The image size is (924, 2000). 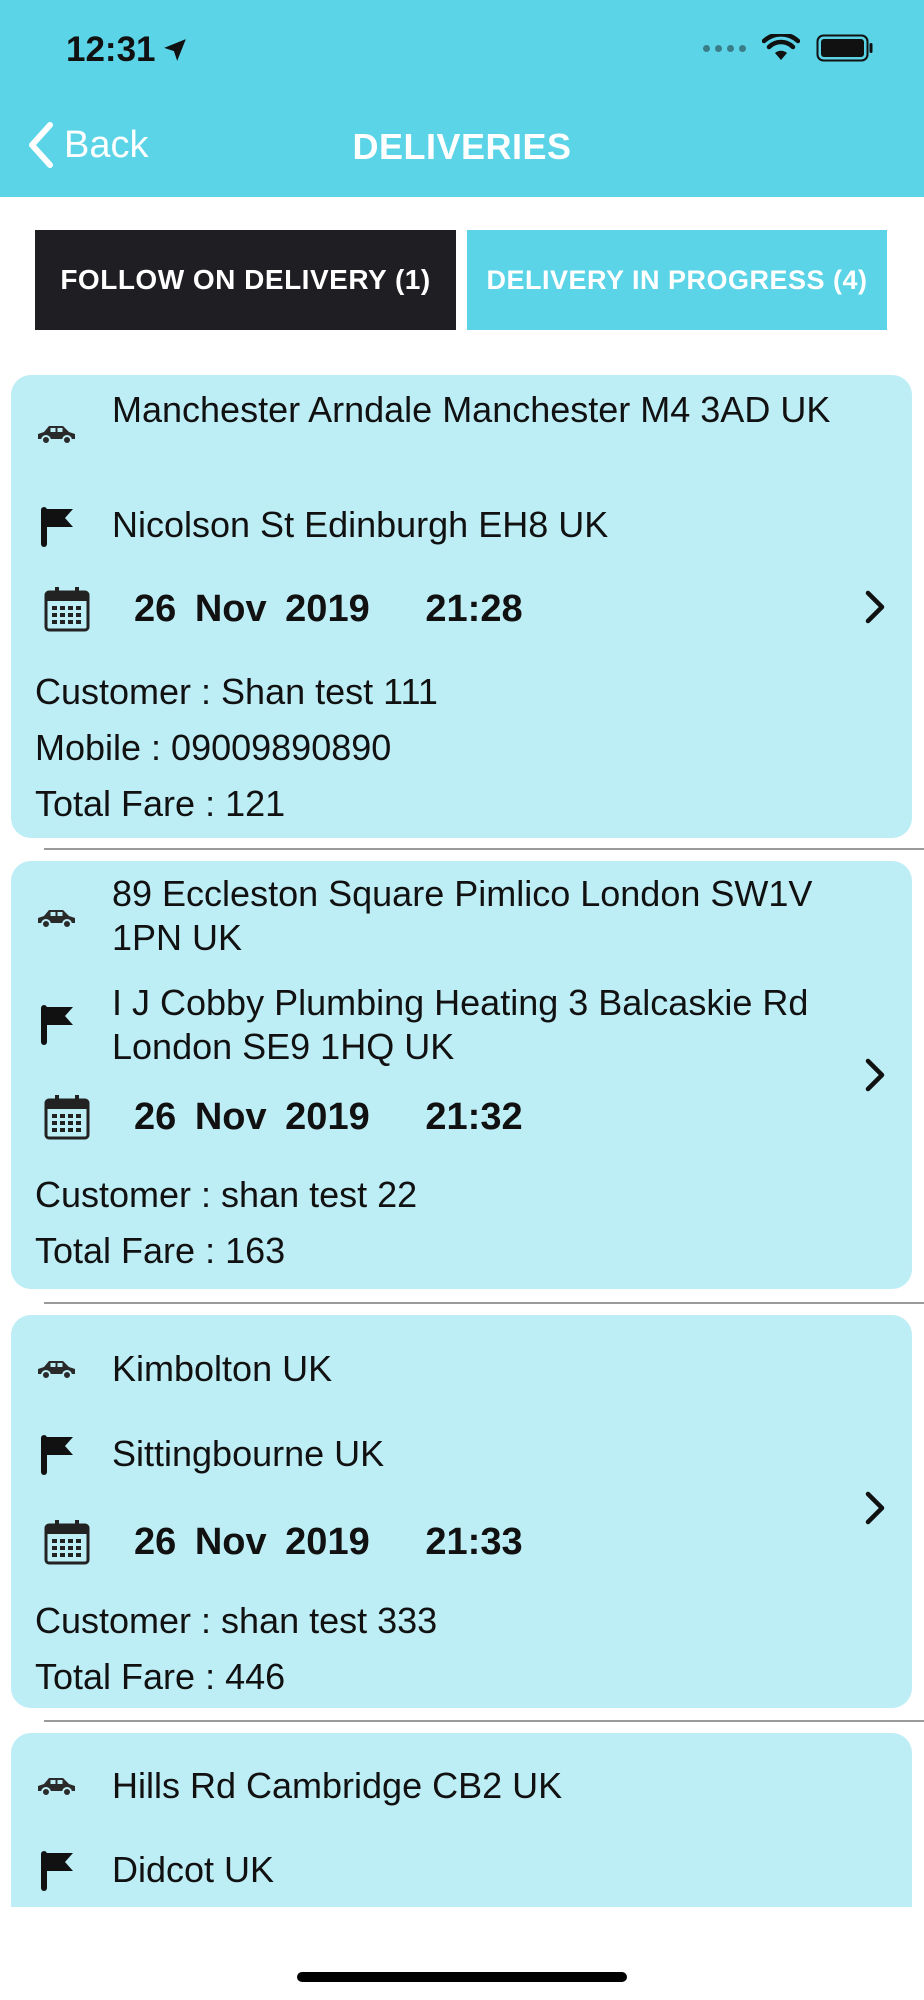 What do you see at coordinates (462, 98) in the screenshot?
I see `navigation-header: 12:31 Back DELIVERIES` at bounding box center [462, 98].